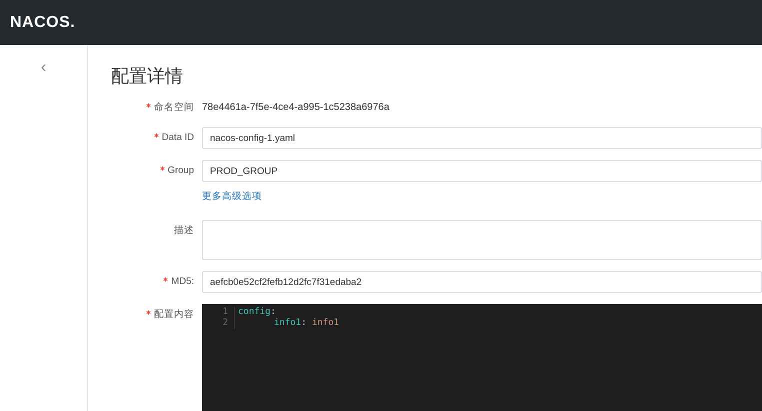 This screenshot has height=411, width=762. I want to click on page-title: 配置详情, so click(147, 76).